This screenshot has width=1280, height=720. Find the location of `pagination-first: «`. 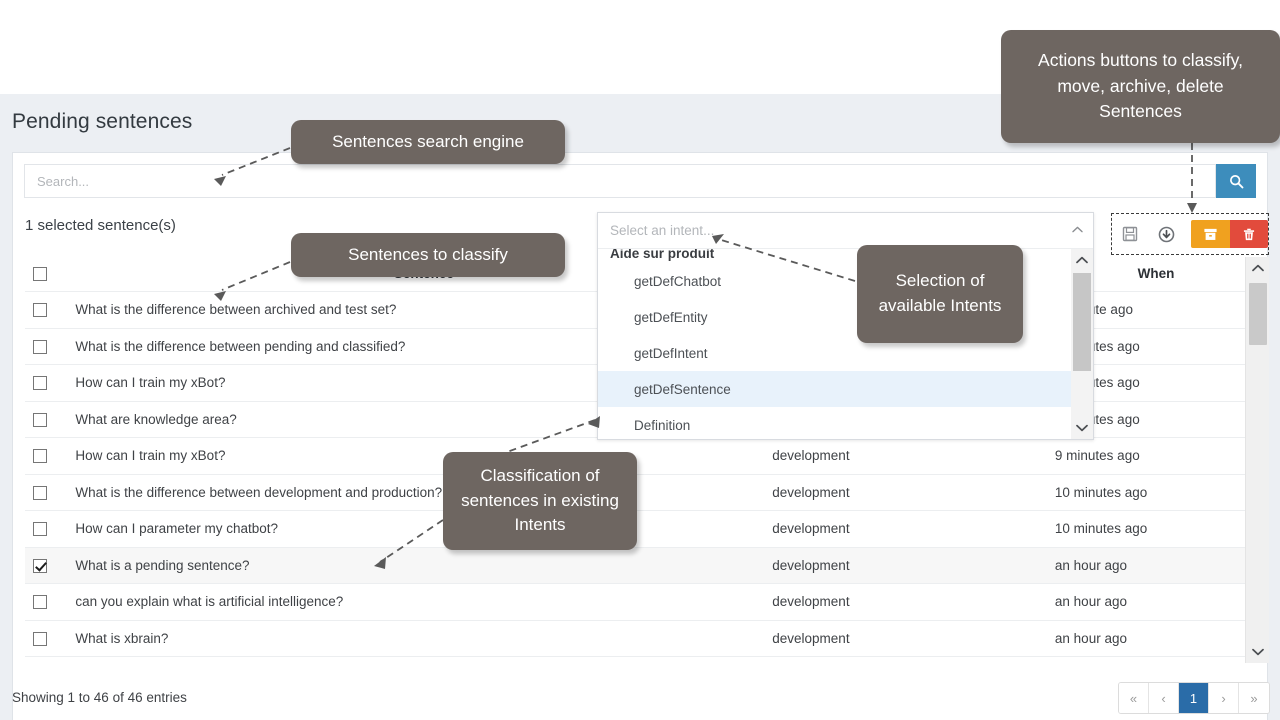

pagination-first: « is located at coordinates (1134, 698).